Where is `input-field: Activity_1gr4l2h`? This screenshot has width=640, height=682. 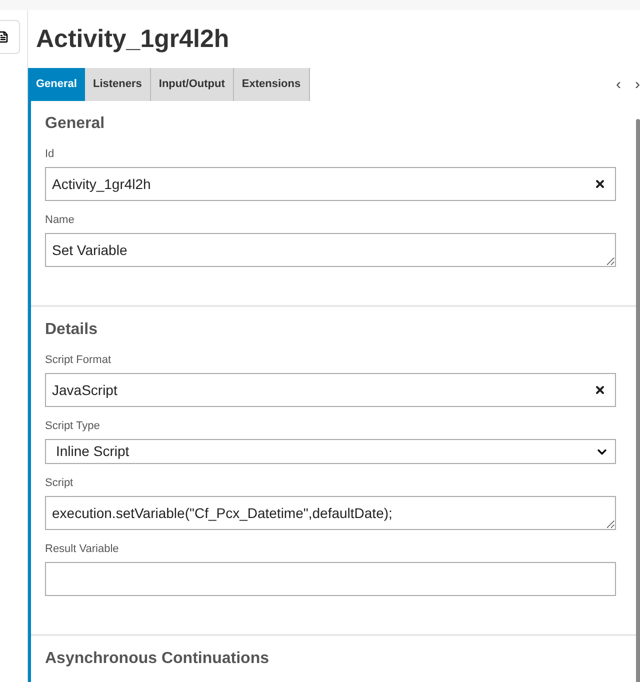
input-field: Activity_1gr4l2h is located at coordinates (330, 184).